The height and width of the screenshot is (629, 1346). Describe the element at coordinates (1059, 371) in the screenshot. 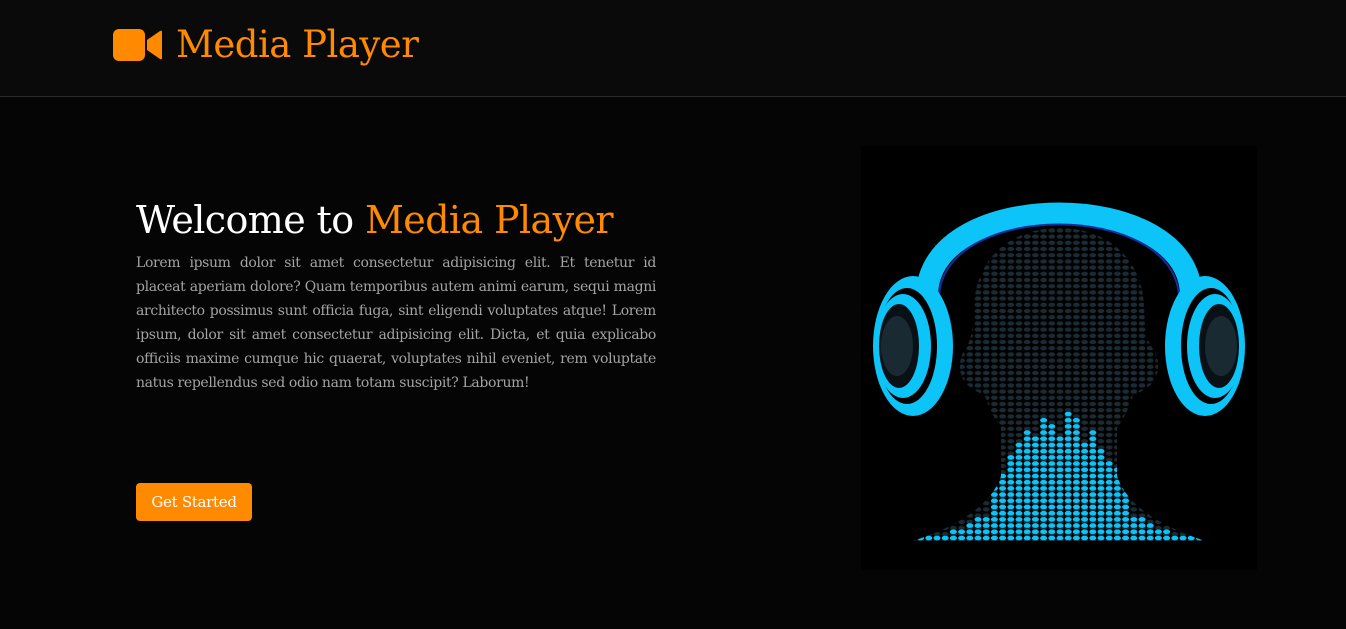

I see `headphones-equalizer-head-icon` at that location.